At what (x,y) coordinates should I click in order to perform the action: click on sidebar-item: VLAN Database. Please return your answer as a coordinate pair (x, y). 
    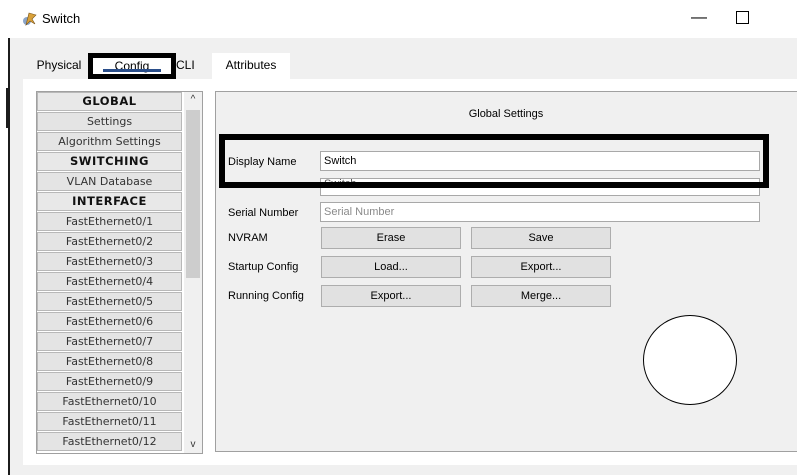
    Looking at the image, I should click on (109, 181).